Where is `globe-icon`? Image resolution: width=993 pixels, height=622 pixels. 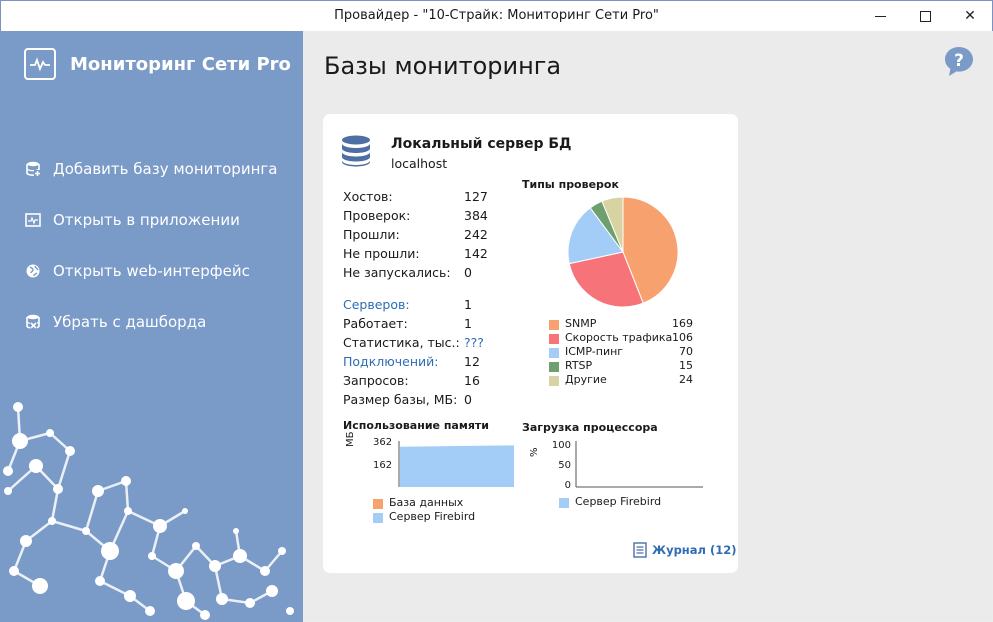 globe-icon is located at coordinates (33, 271).